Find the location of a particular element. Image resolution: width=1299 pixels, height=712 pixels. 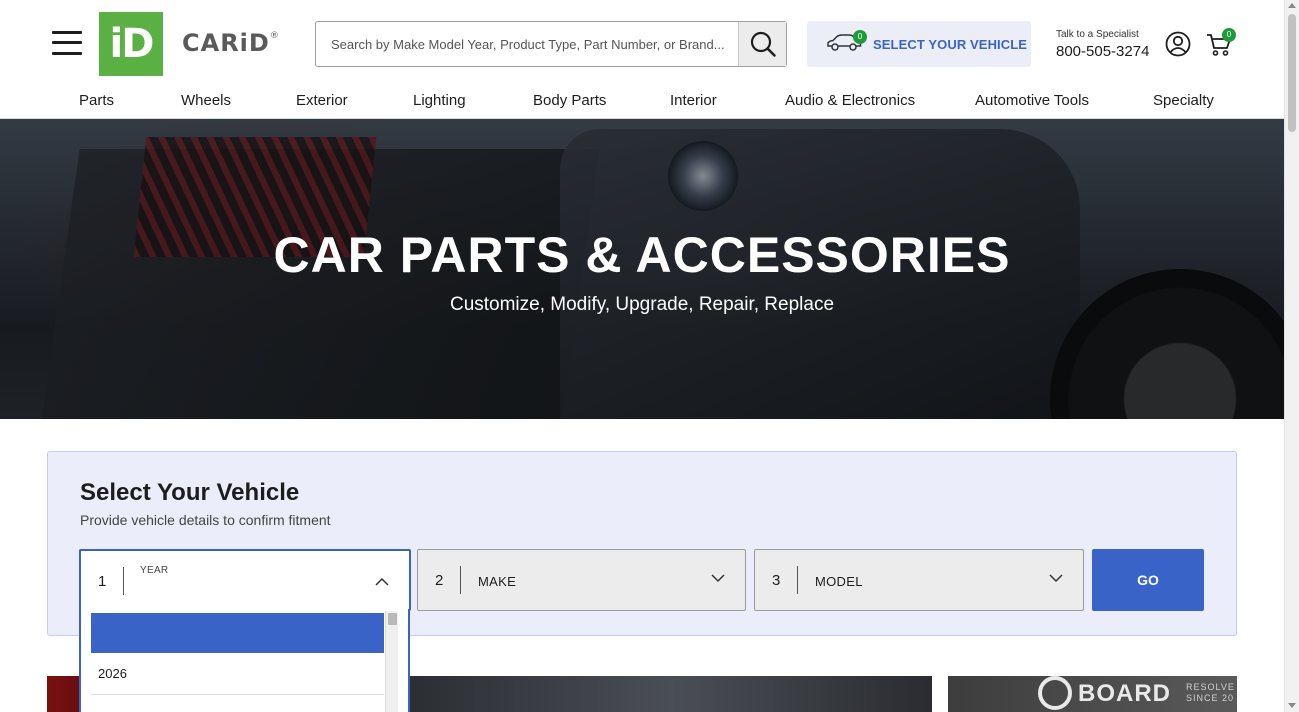

nav-item-lighting: Lighting is located at coordinates (439, 100).